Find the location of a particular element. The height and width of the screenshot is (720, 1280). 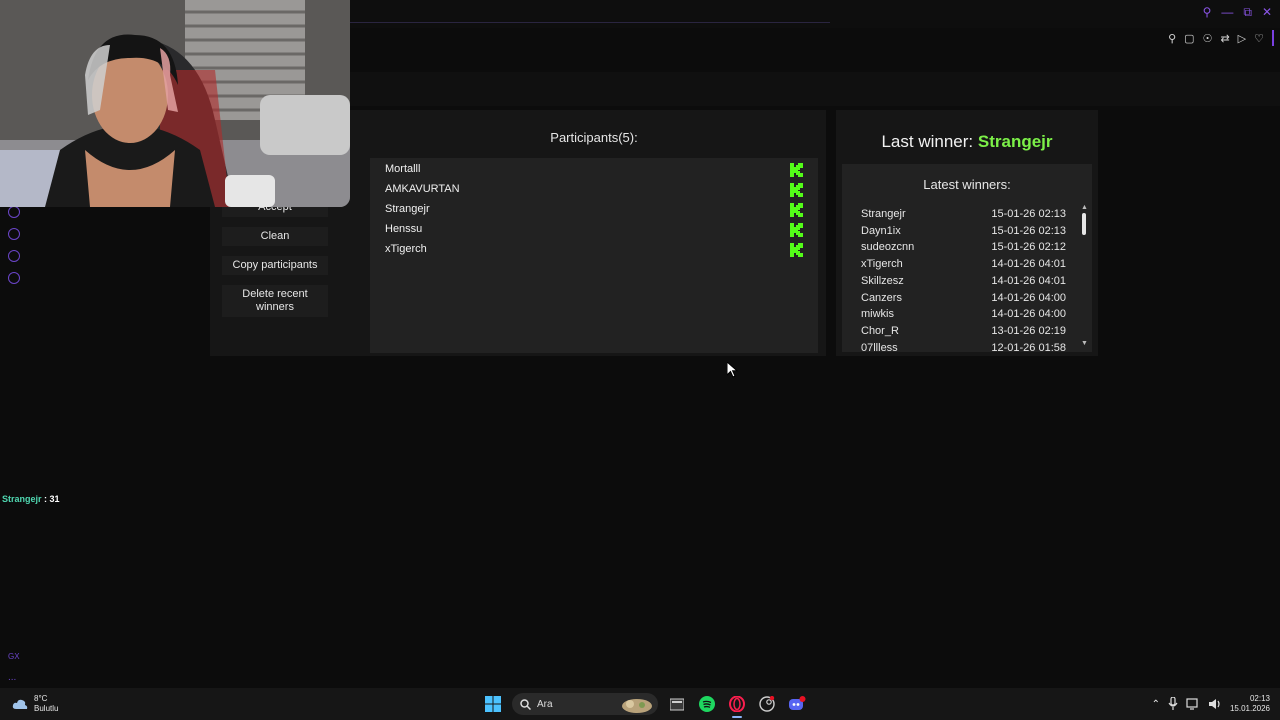

participants-title: Participants(5): is located at coordinates (594, 137).